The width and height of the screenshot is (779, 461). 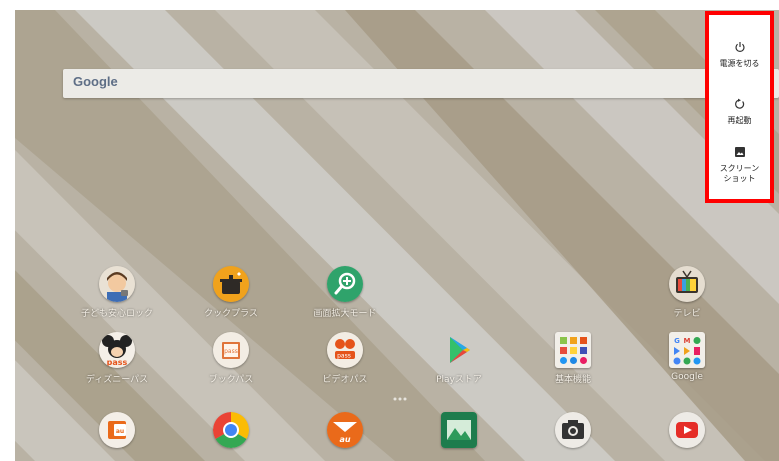 What do you see at coordinates (739, 55) in the screenshot?
I see `power-off-button: 電源を切る` at bounding box center [739, 55].